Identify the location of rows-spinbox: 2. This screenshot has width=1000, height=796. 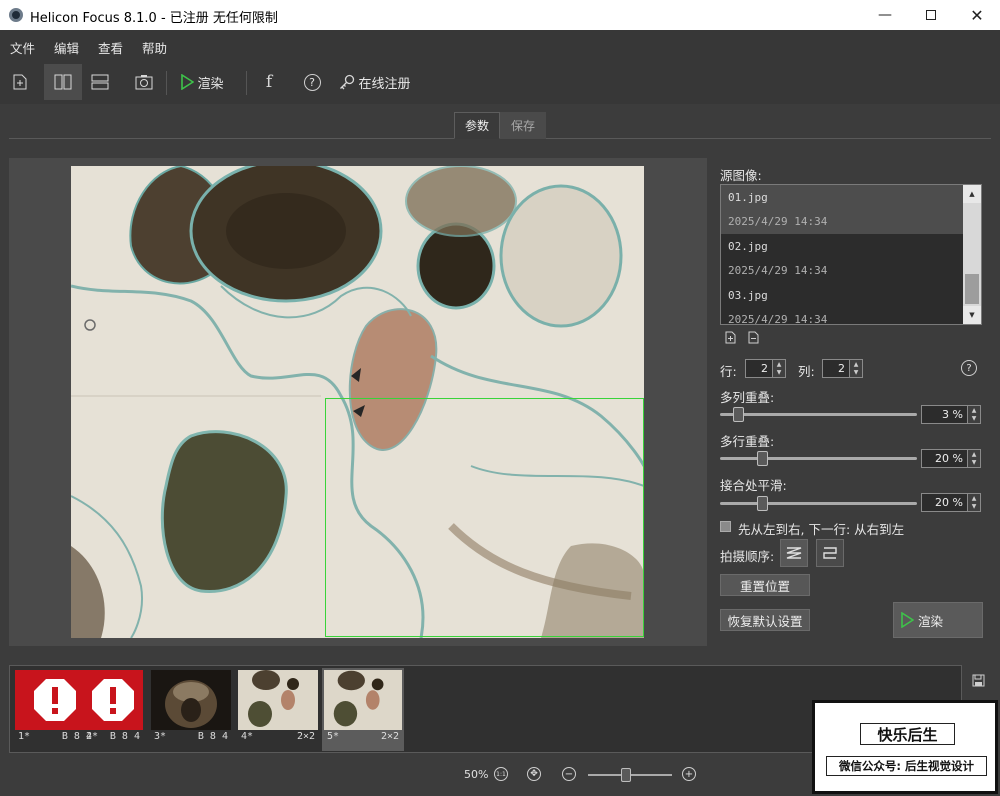
(759, 368).